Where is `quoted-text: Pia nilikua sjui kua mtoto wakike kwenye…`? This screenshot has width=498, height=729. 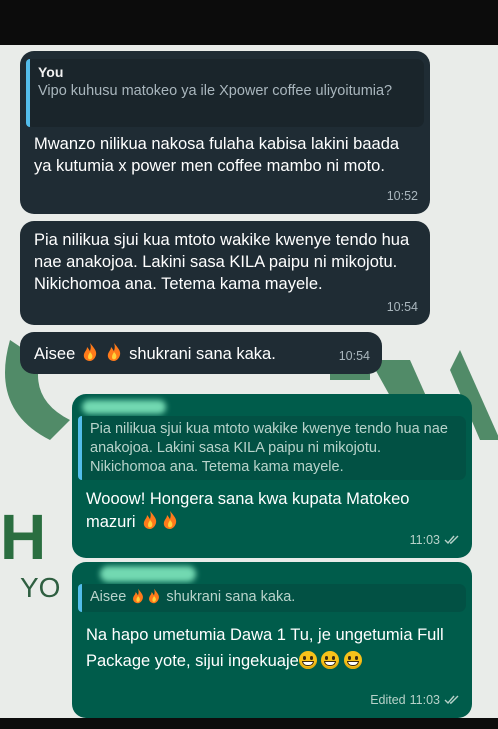
quoted-text: Pia nilikua sjui kua mtoto wakike kwenye… is located at coordinates (269, 448).